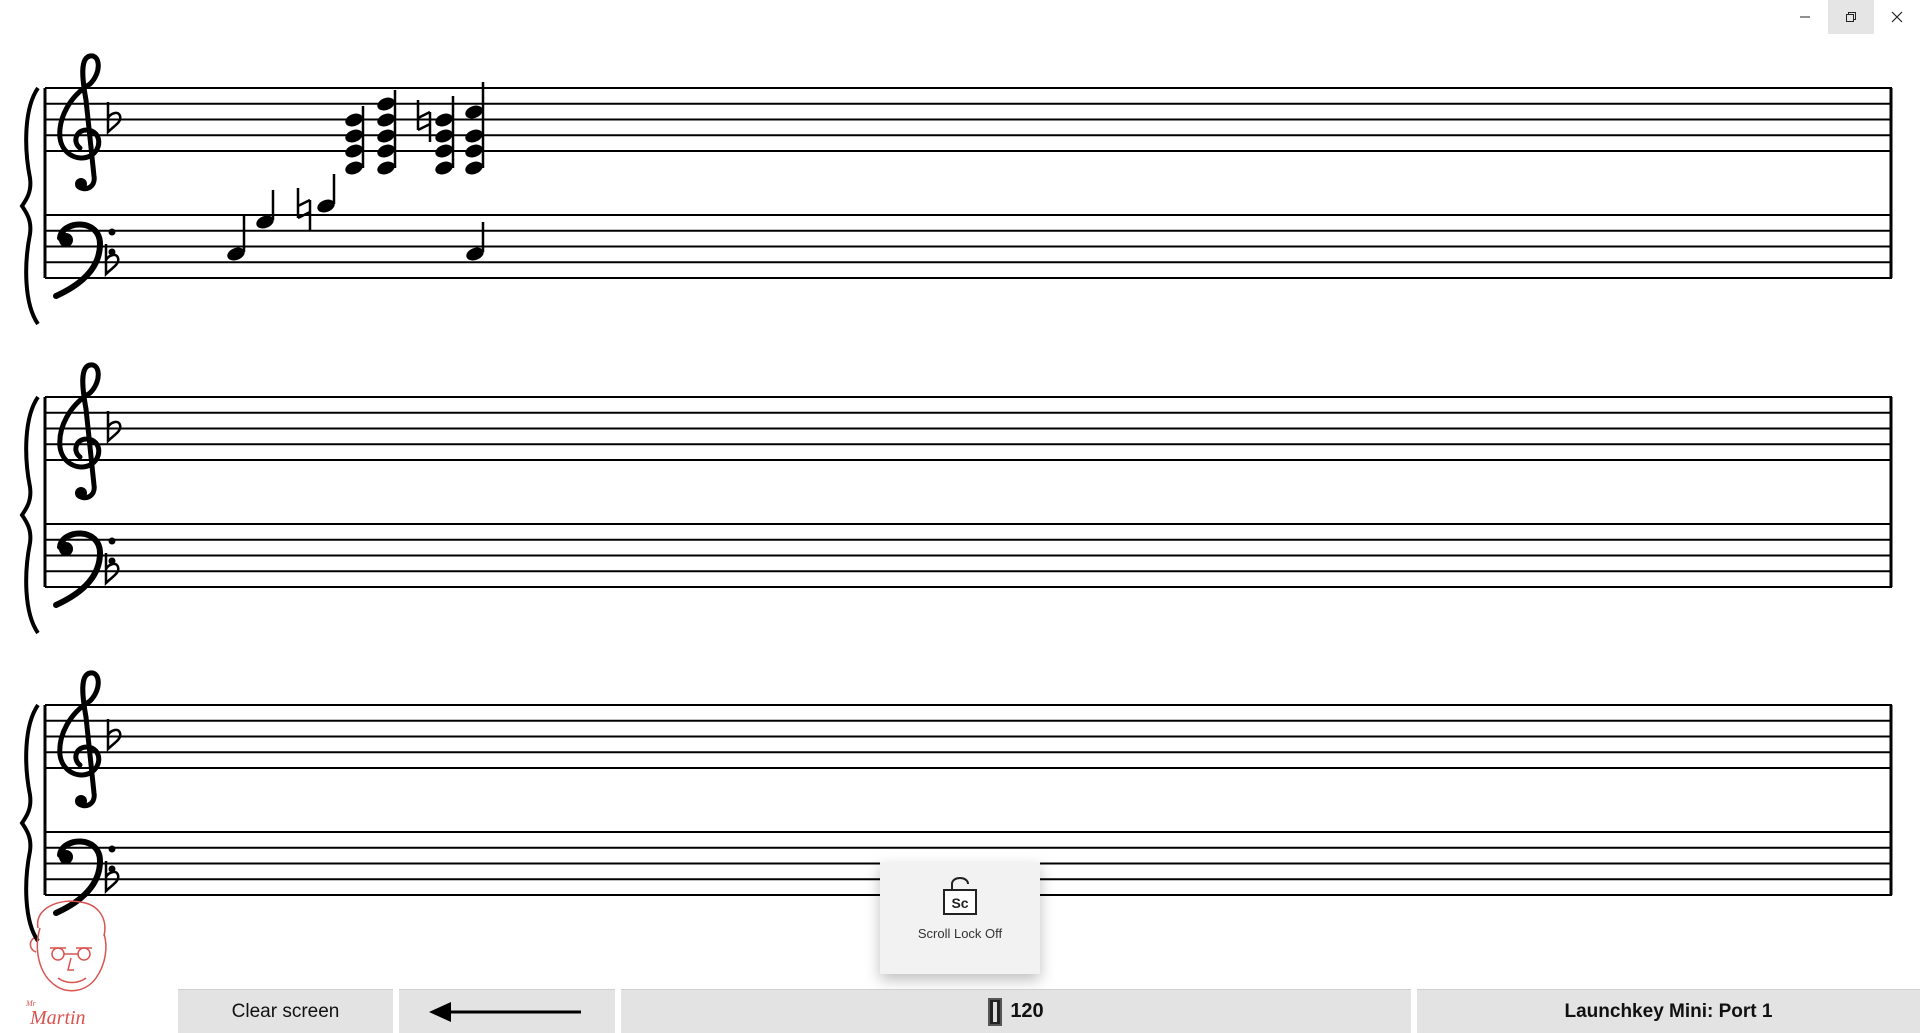  Describe the element at coordinates (1027, 1011) in the screenshot. I see `tempo-value: 120` at that location.